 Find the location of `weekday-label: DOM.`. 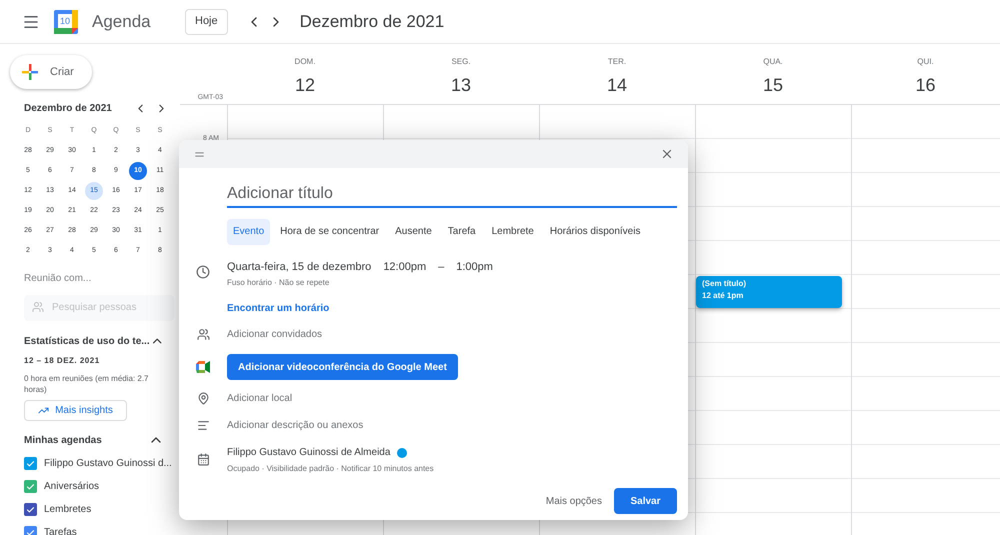

weekday-label: DOM. is located at coordinates (305, 62).